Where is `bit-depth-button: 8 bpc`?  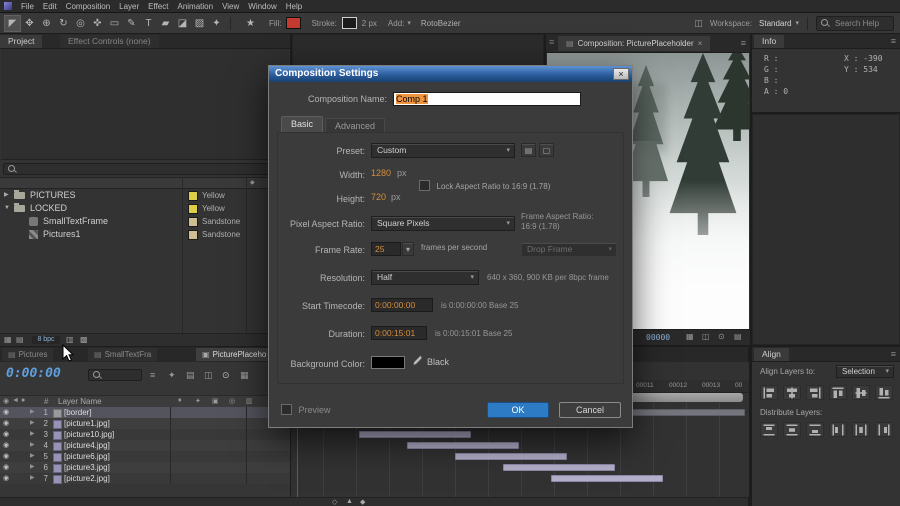 bit-depth-button: 8 bpc is located at coordinates (46, 340).